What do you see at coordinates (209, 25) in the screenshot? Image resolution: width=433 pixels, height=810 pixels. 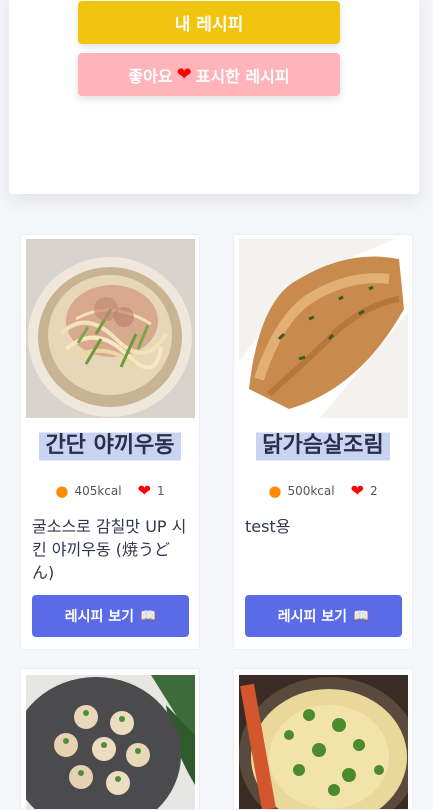 I see `my-recipes-label: 내 레시피` at bounding box center [209, 25].